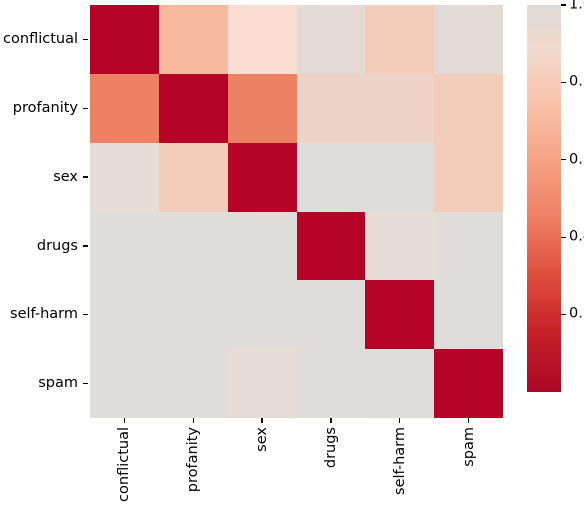 This screenshot has width=584, height=508. What do you see at coordinates (468, 447) in the screenshot?
I see `x-tick-label-spam: spam` at bounding box center [468, 447].